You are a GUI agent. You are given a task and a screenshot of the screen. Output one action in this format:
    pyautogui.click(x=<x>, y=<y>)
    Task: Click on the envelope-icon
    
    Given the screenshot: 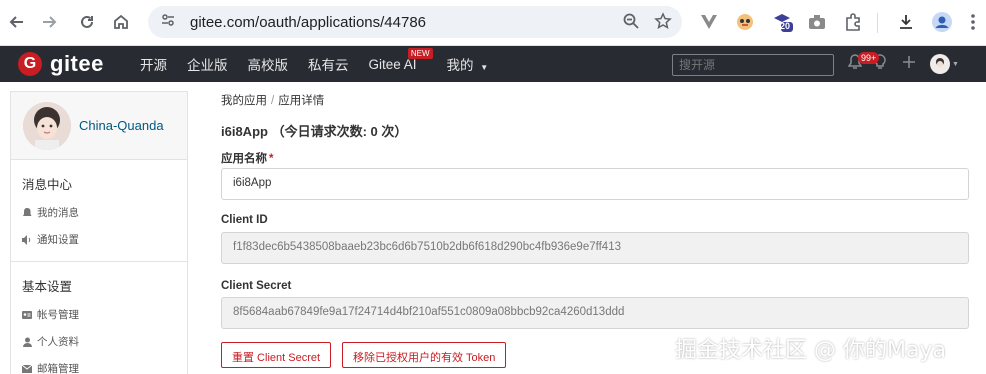 What is the action you would take?
    pyautogui.click(x=27, y=369)
    